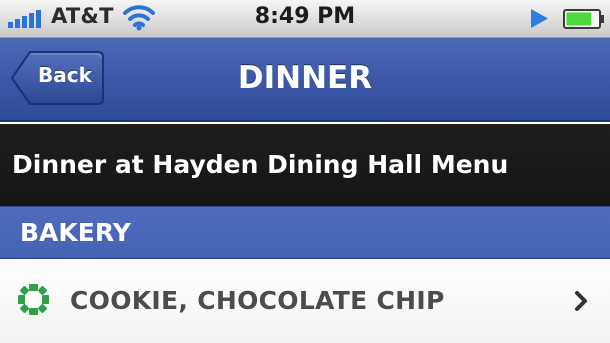 This screenshot has width=610, height=343. What do you see at coordinates (75, 232) in the screenshot?
I see `section-title: BAKERY` at bounding box center [75, 232].